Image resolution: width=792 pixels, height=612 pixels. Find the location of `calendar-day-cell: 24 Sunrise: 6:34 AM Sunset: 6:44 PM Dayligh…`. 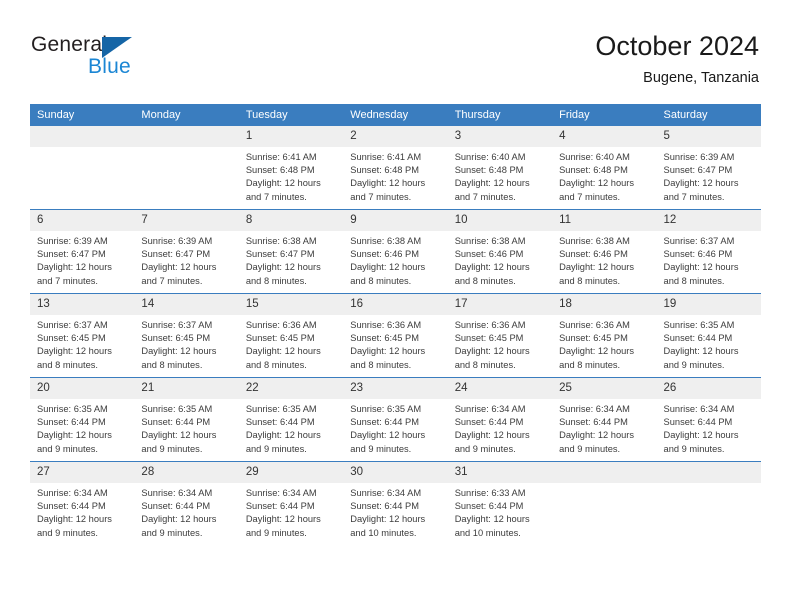

calendar-day-cell: 24 Sunrise: 6:34 AM Sunset: 6:44 PM Dayligh… is located at coordinates (500, 419).